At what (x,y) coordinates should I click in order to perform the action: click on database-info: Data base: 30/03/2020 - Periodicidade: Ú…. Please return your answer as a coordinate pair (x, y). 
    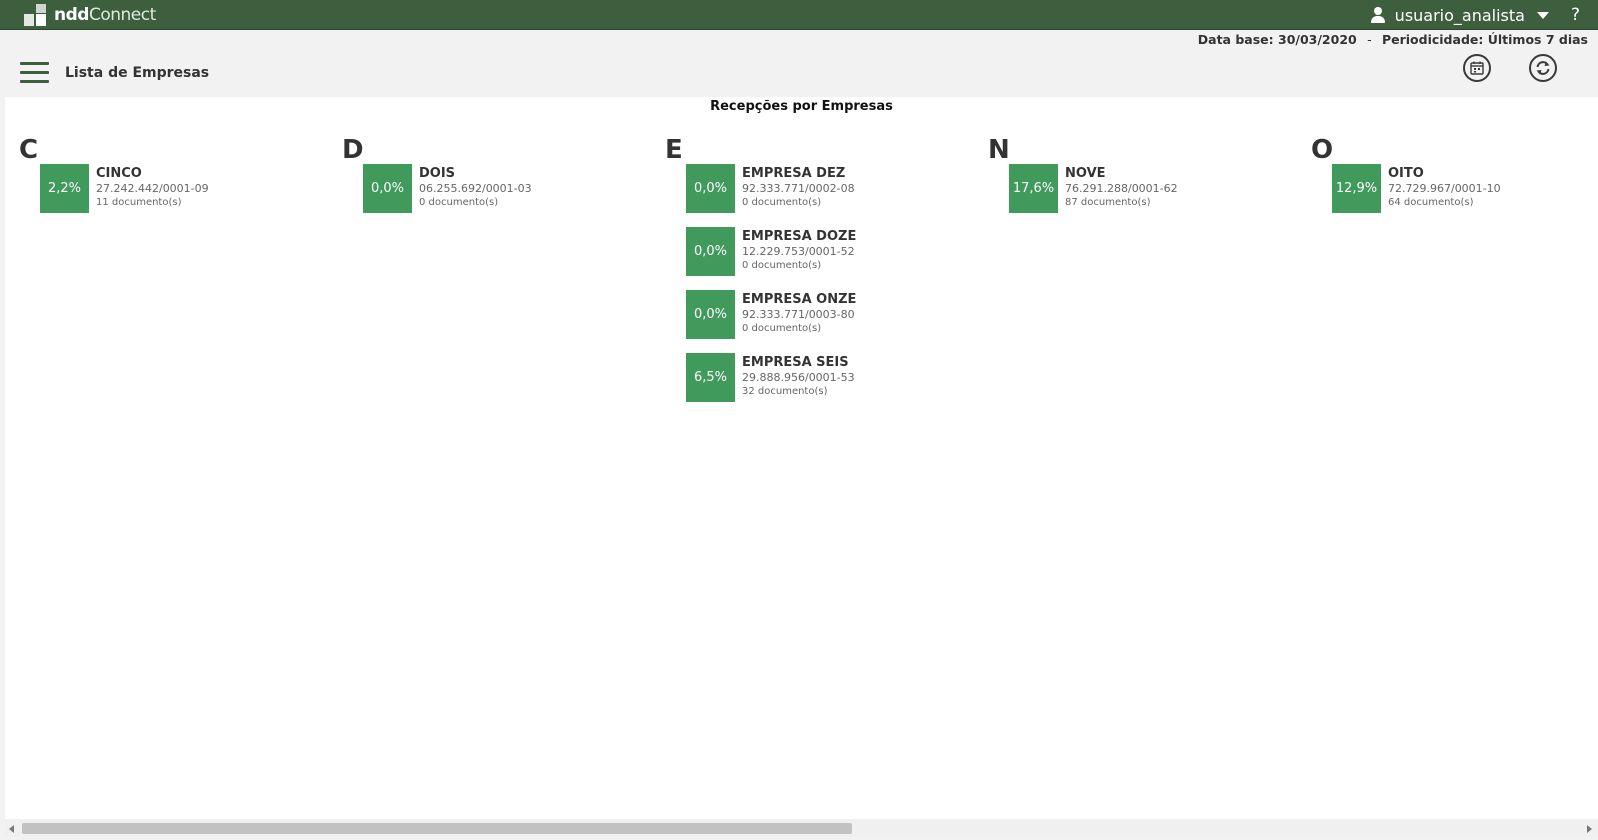
    Looking at the image, I should click on (1393, 39).